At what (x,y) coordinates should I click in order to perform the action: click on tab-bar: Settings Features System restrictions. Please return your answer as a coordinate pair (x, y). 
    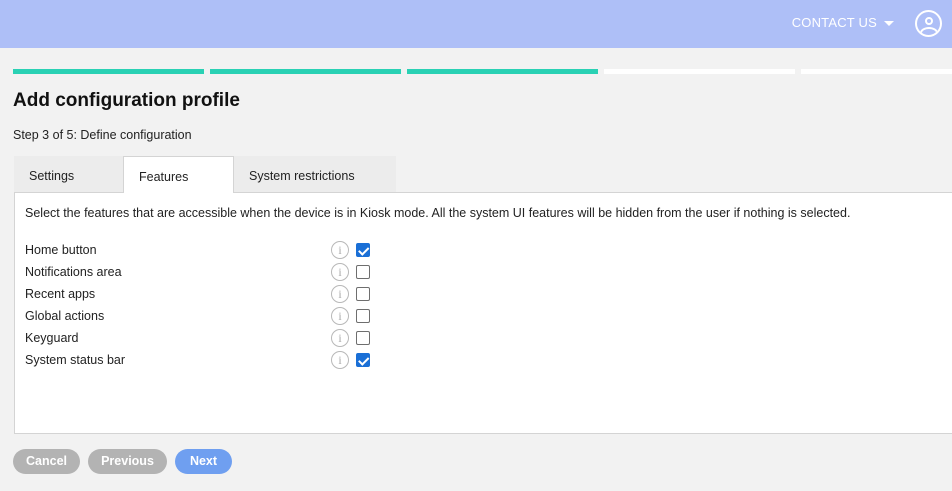
    Looking at the image, I should click on (205, 174).